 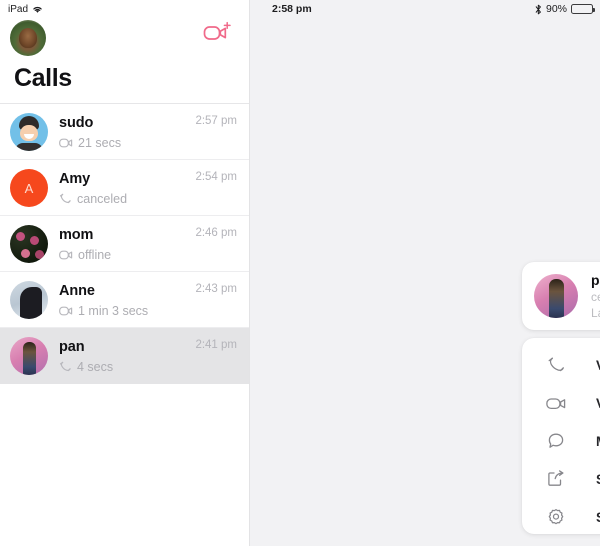 I want to click on menu-item-settings: Settings, so click(x=561, y=517).